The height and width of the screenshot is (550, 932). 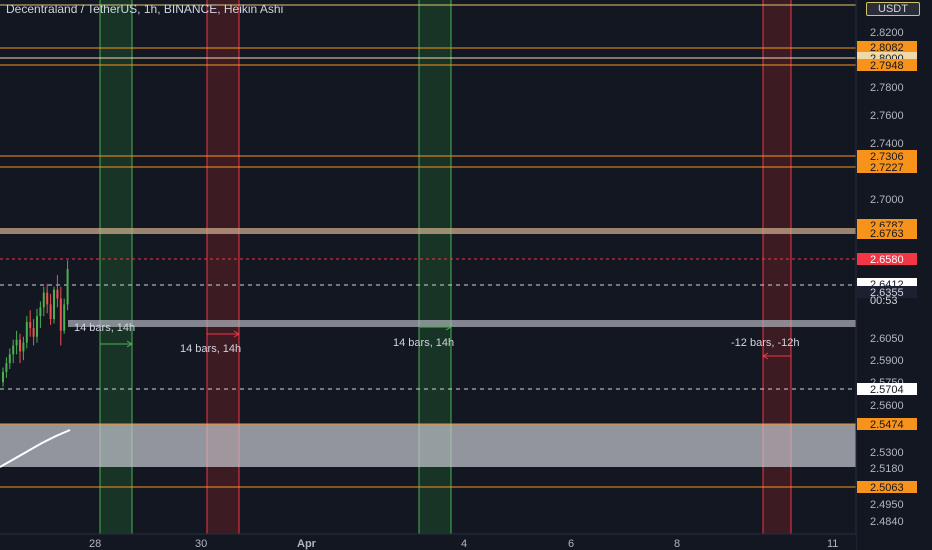 I want to click on price-label: 2.5704, so click(x=887, y=389).